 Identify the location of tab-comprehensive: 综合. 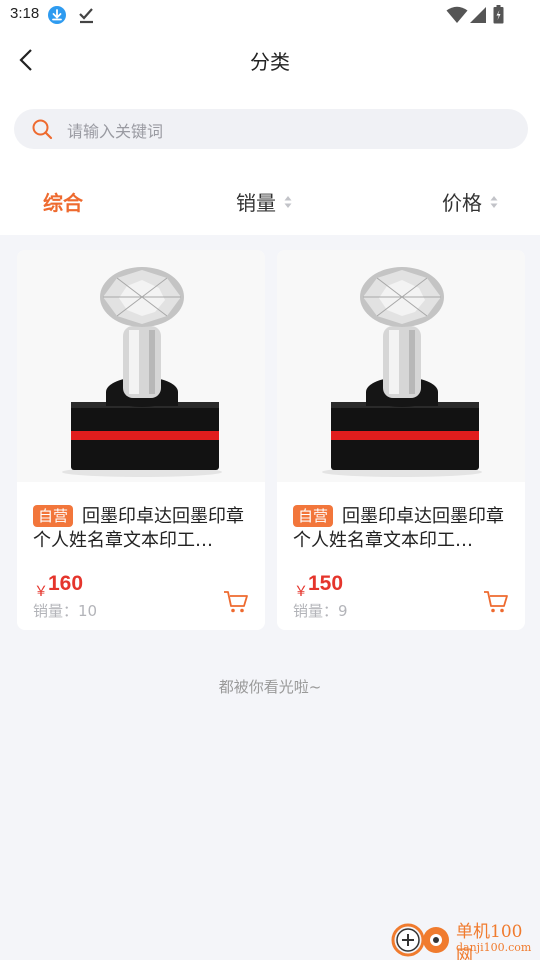
(63, 201).